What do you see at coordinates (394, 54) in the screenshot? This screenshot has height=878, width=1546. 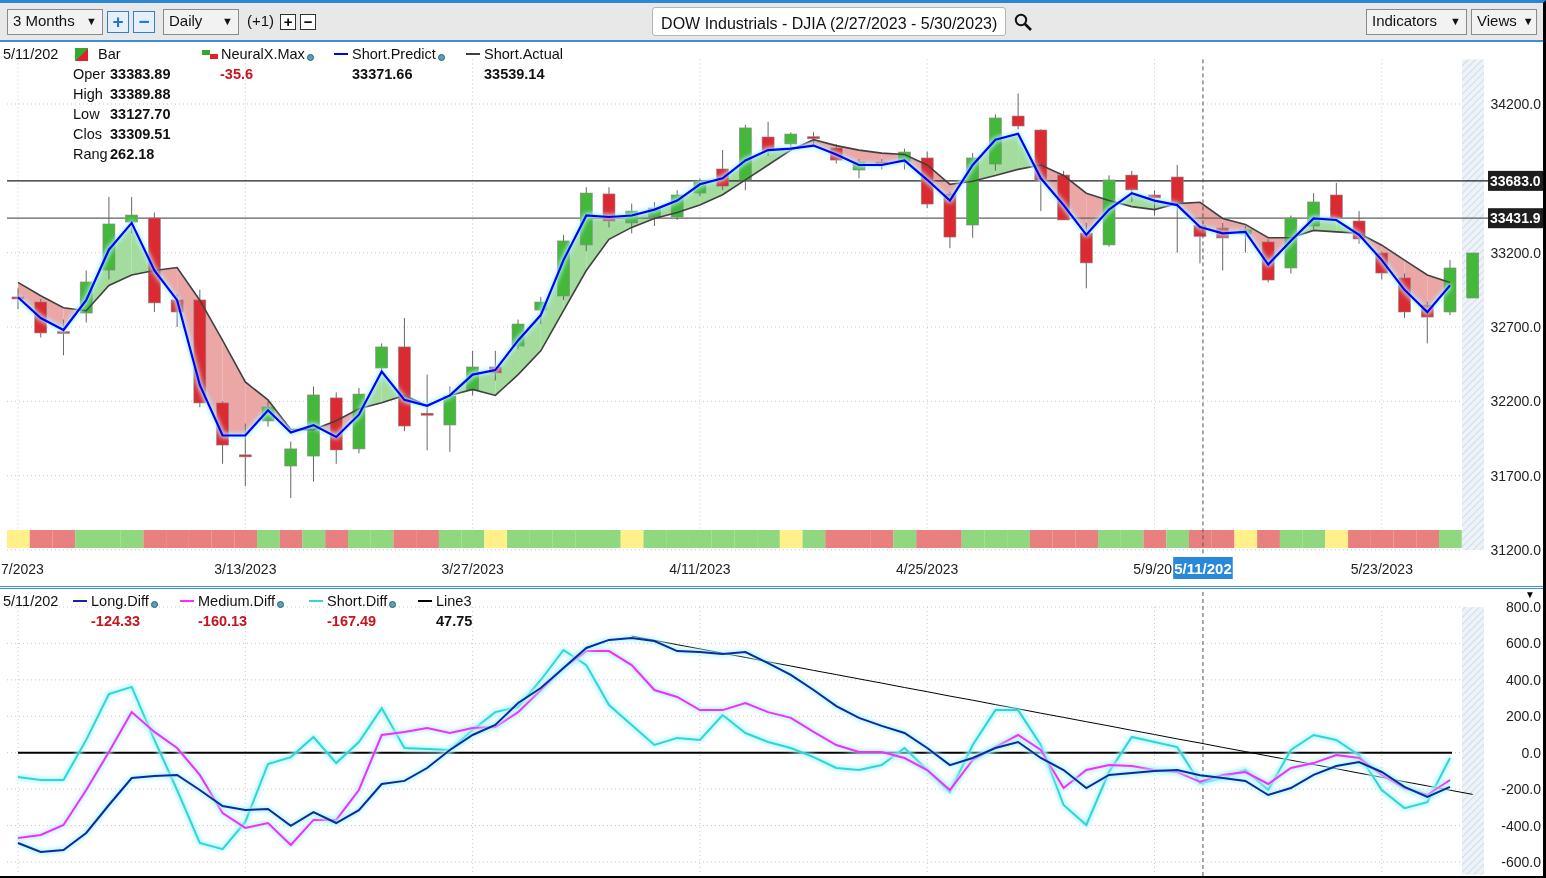 I see `legend-label: Short.Predict` at bounding box center [394, 54].